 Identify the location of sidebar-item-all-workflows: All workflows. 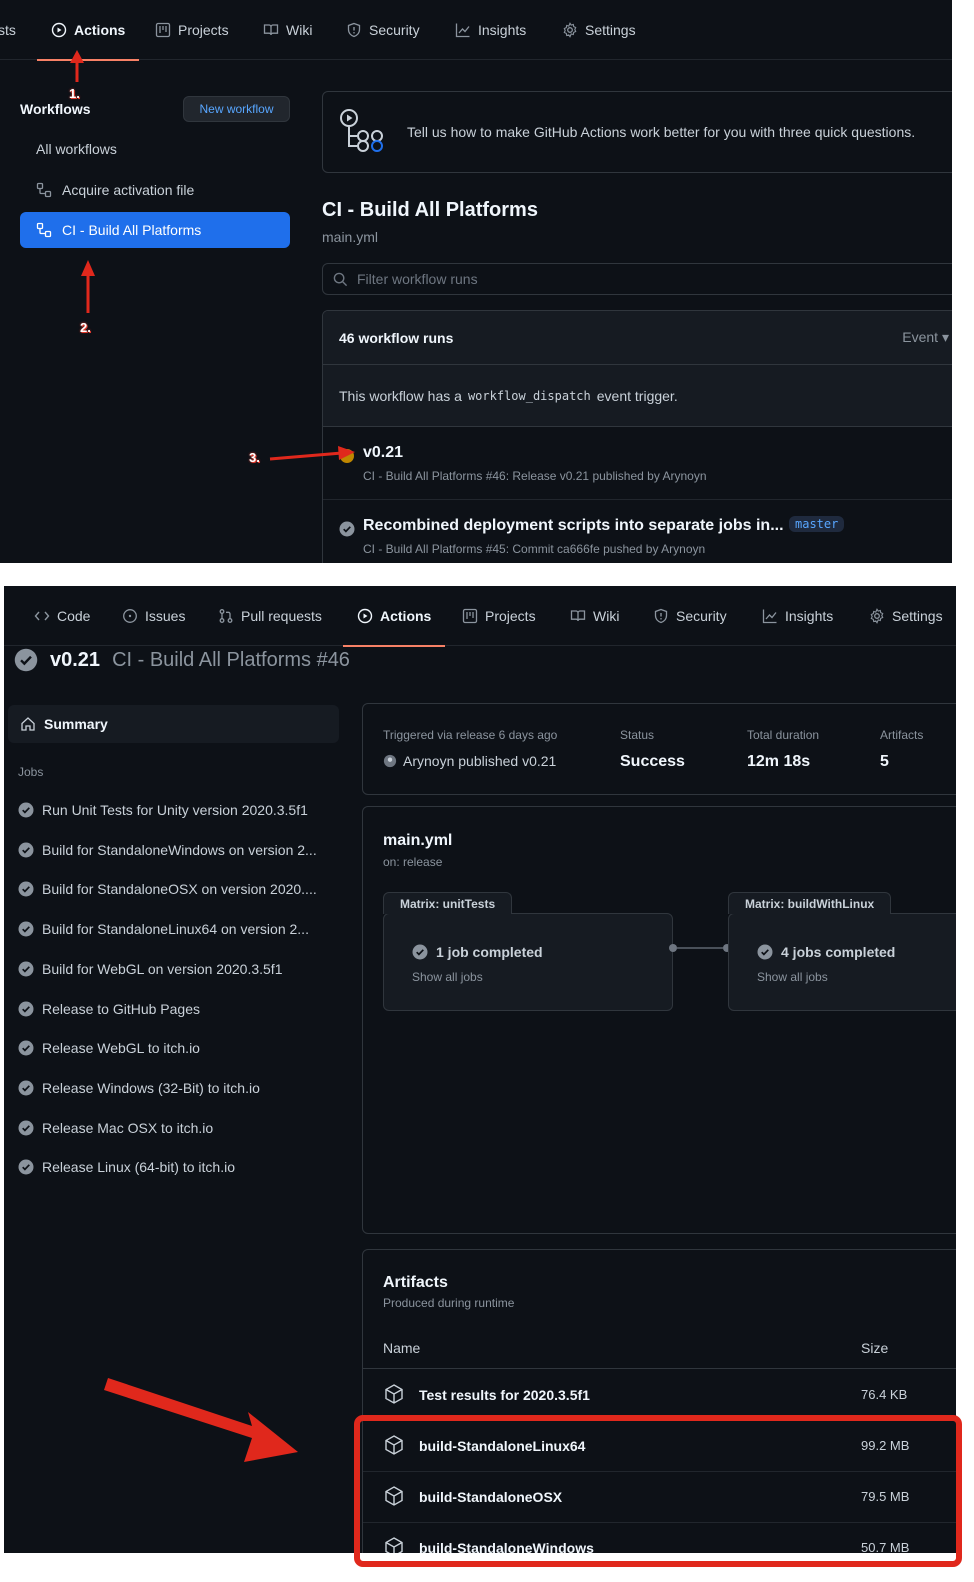
(155, 149).